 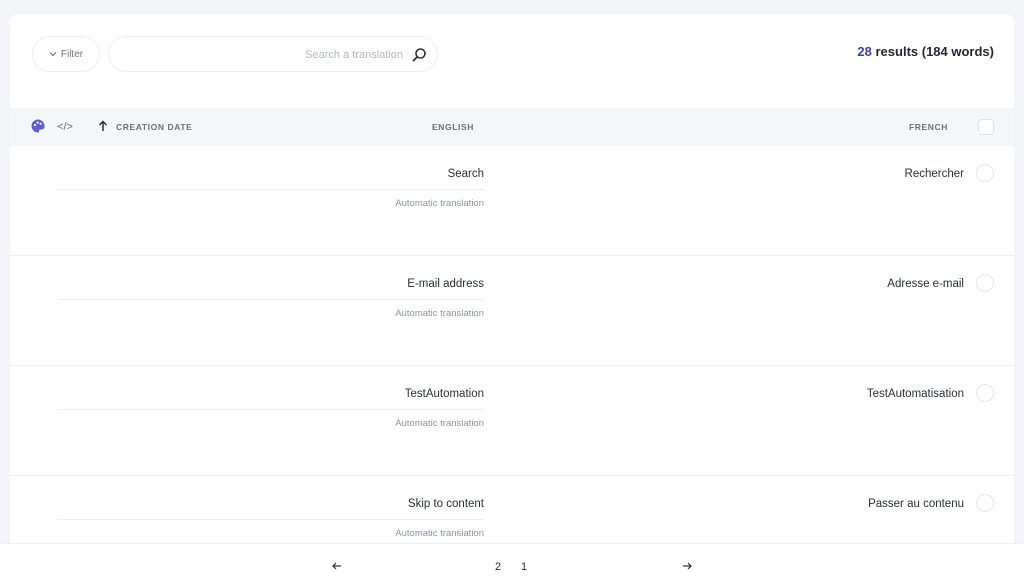 What do you see at coordinates (419, 55) in the screenshot?
I see `search-icon` at bounding box center [419, 55].